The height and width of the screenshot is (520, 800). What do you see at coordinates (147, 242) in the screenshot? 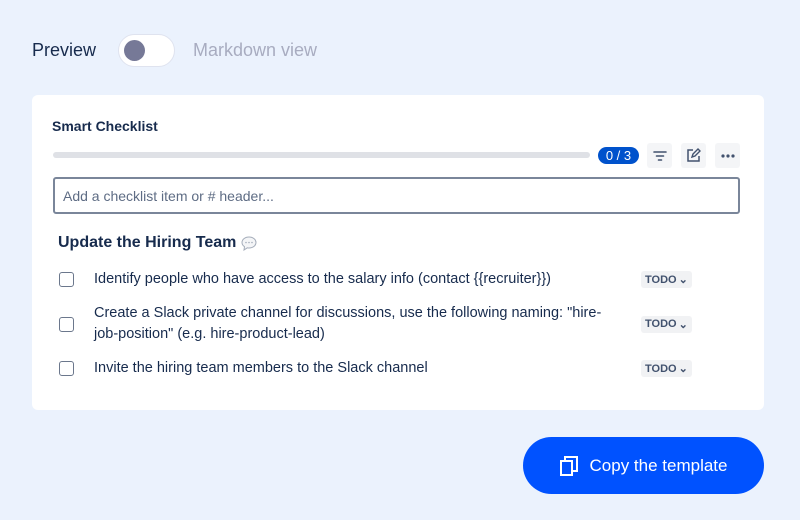
I see `section-heading-text: Update the Hiring Team` at bounding box center [147, 242].